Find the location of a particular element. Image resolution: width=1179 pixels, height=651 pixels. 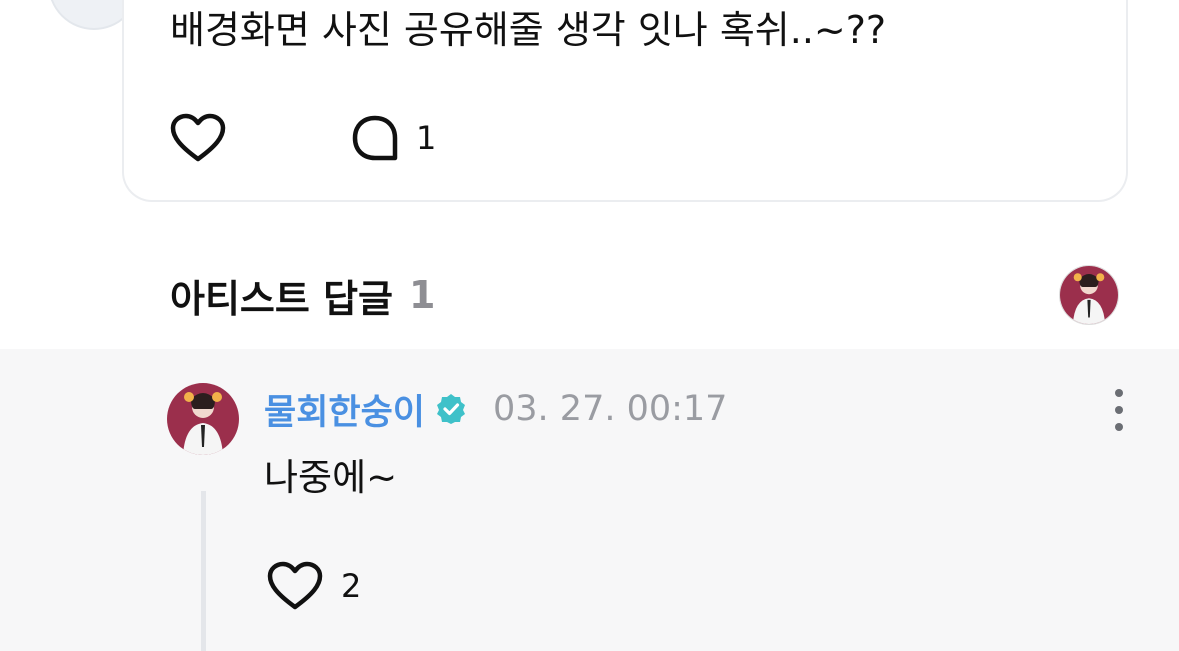

reply-button: 1 is located at coordinates (393, 138).